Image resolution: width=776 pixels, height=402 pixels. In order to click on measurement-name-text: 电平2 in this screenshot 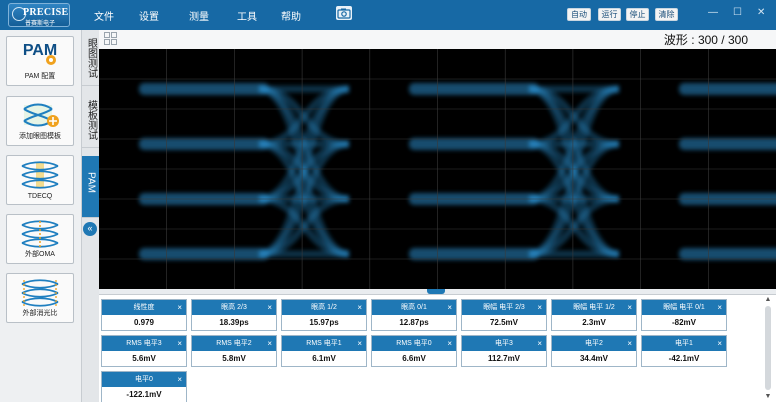, I will do `click(594, 343)`.